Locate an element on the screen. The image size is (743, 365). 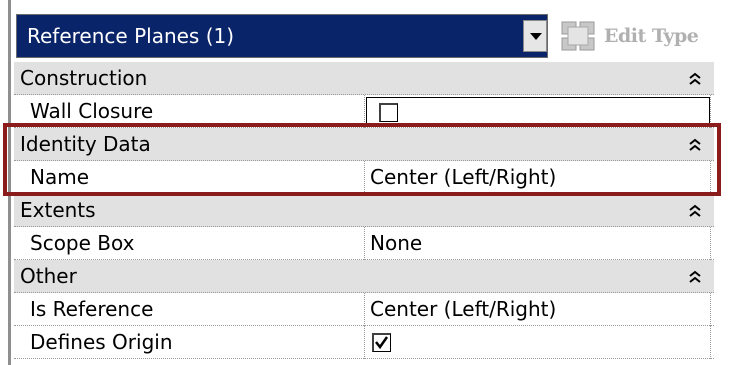
property-label: Defines Origin is located at coordinates (101, 342).